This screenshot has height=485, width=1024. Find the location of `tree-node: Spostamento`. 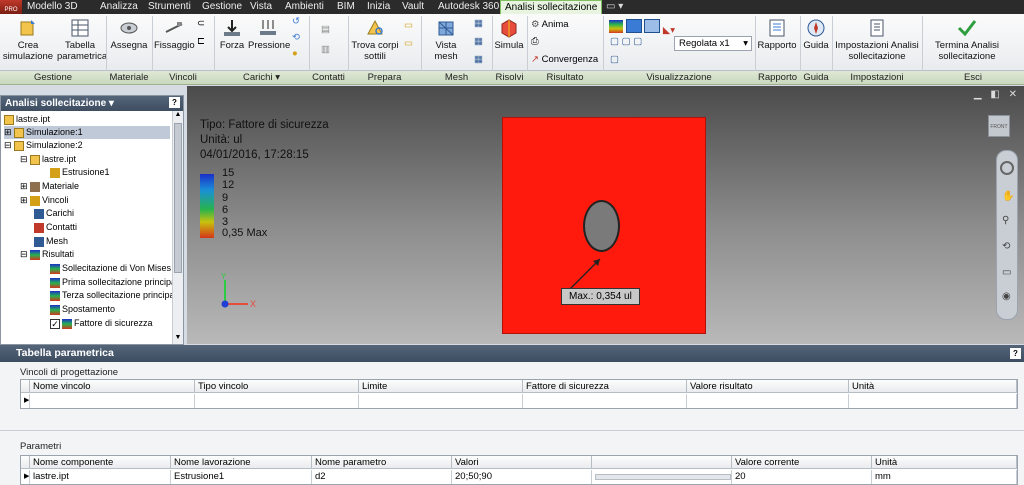

tree-node: Spostamento is located at coordinates (82, 309).